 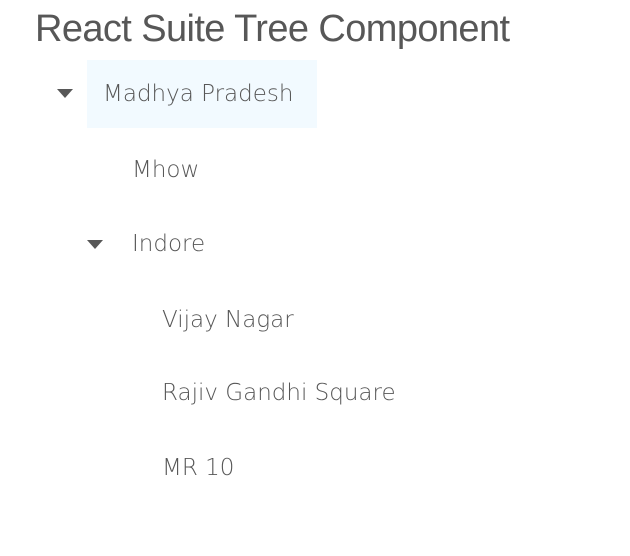 I want to click on tree-node-mr-10: MR 10, so click(x=315, y=468).